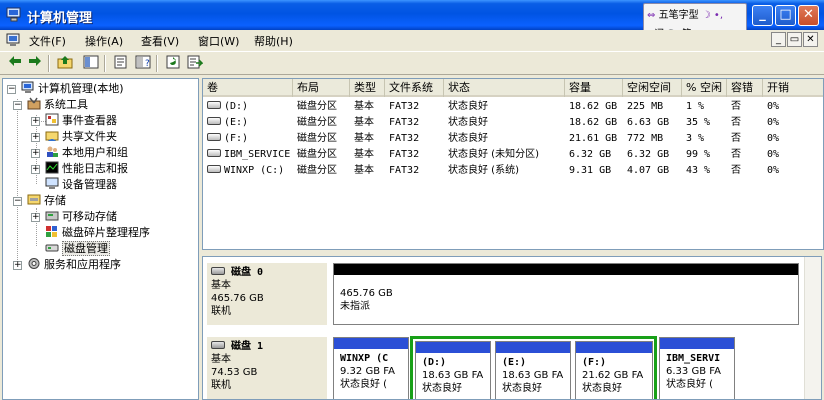 This screenshot has height=400, width=824. What do you see at coordinates (808, 15) in the screenshot?
I see `close-button: ✕` at bounding box center [808, 15].